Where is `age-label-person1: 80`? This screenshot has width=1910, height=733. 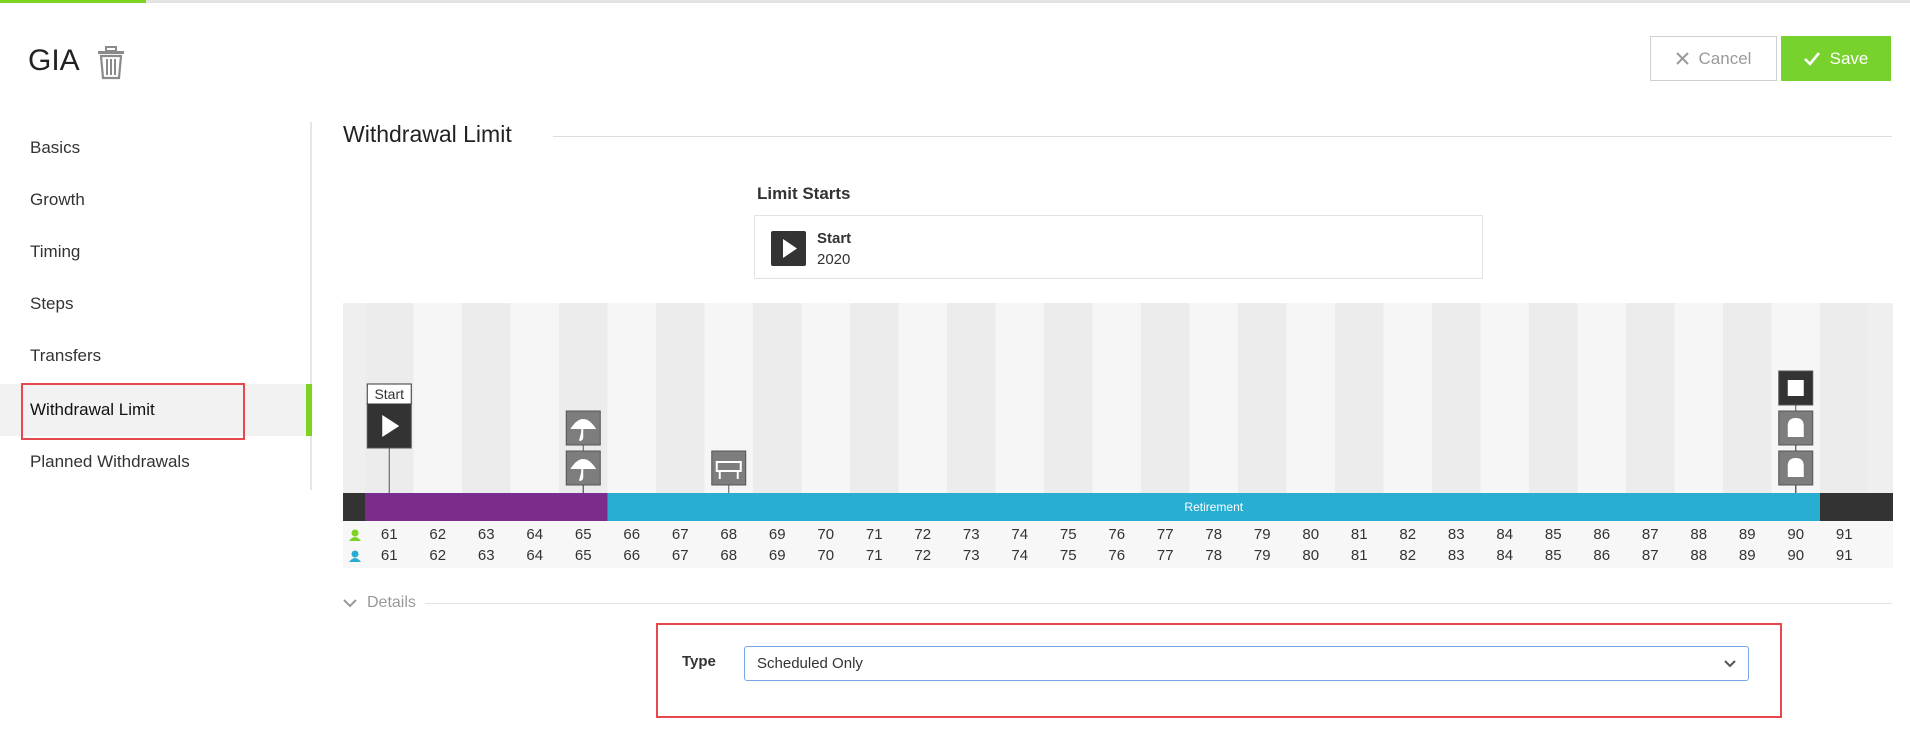 age-label-person1: 80 is located at coordinates (1310, 534).